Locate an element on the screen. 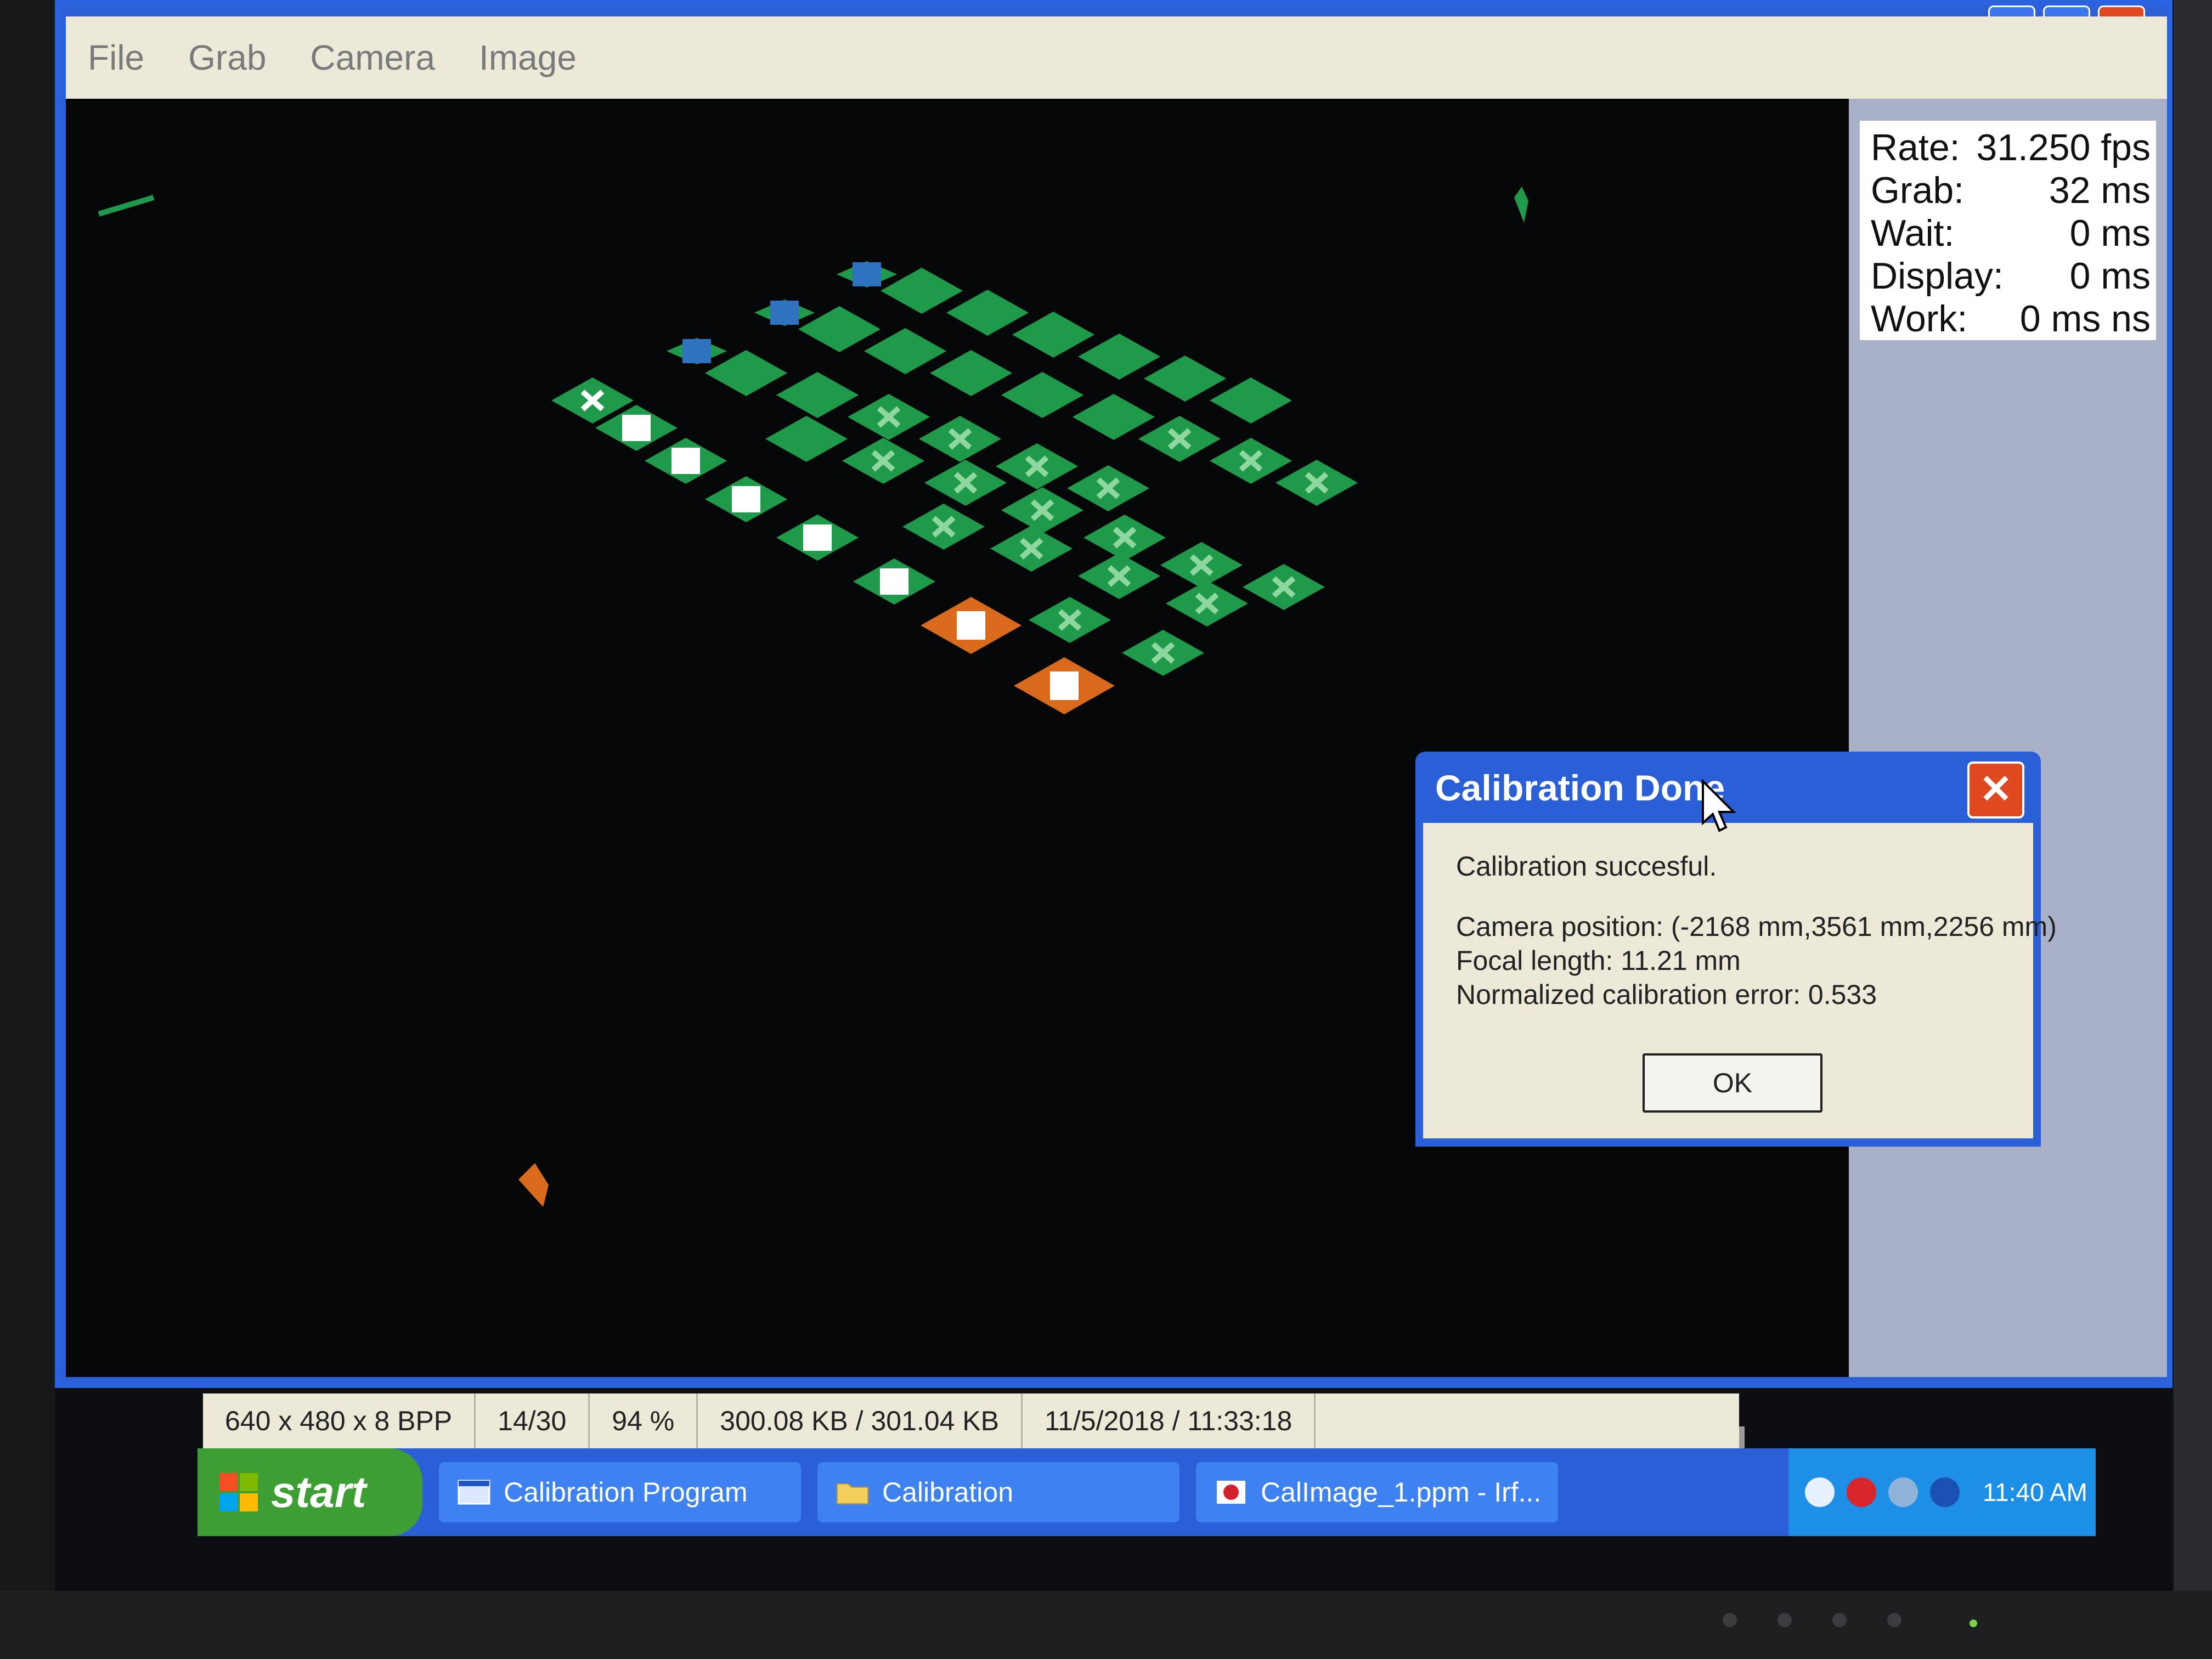 Image resolution: width=2212 pixels, height=1659 pixels. dialog-message: Calibration succesful. is located at coordinates (1586, 866).